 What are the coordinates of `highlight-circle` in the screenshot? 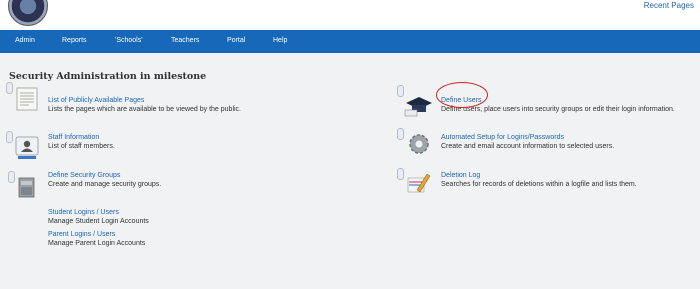 It's located at (462, 95).